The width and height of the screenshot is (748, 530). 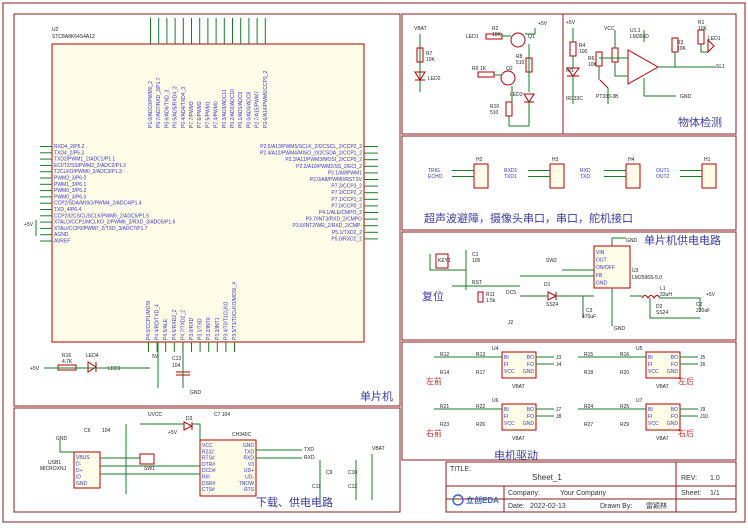 What do you see at coordinates (666, 295) in the screenshot?
I see `l1-val: 33uH` at bounding box center [666, 295].